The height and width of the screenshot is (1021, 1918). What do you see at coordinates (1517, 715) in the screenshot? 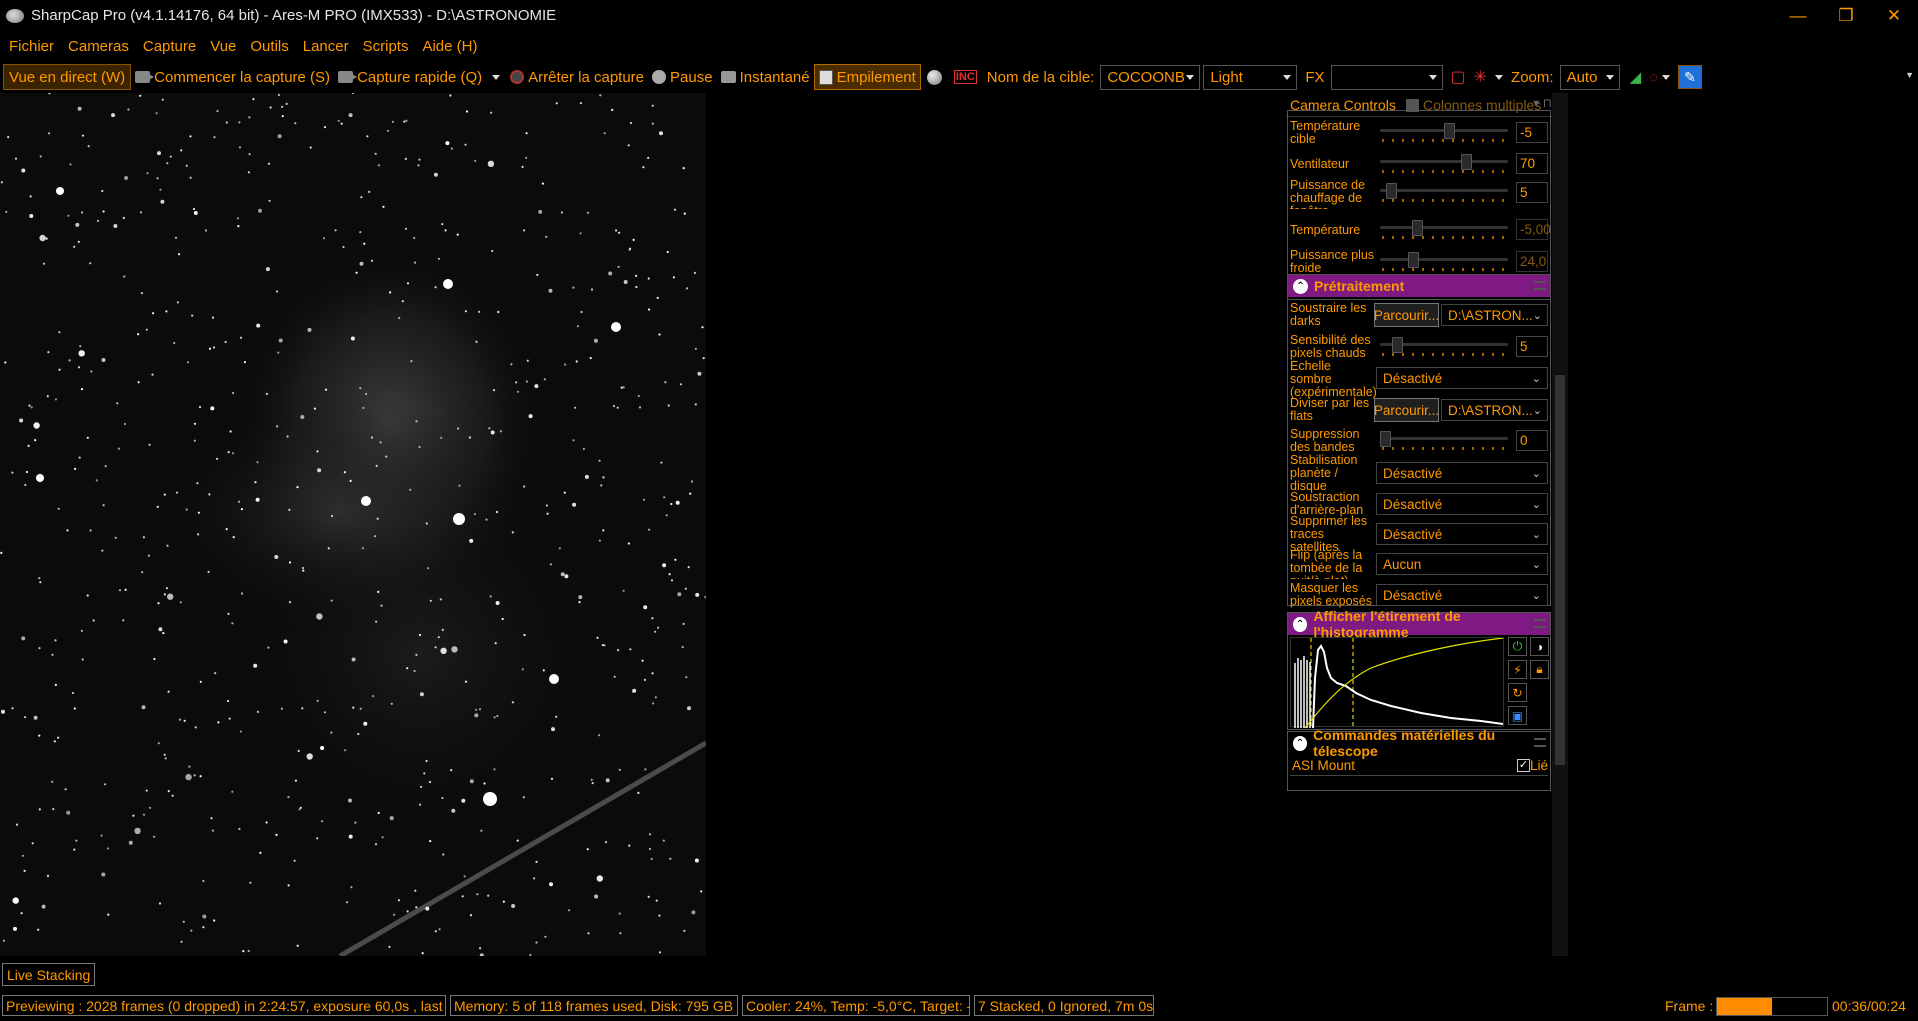
I see `save-icon: ▣` at bounding box center [1517, 715].